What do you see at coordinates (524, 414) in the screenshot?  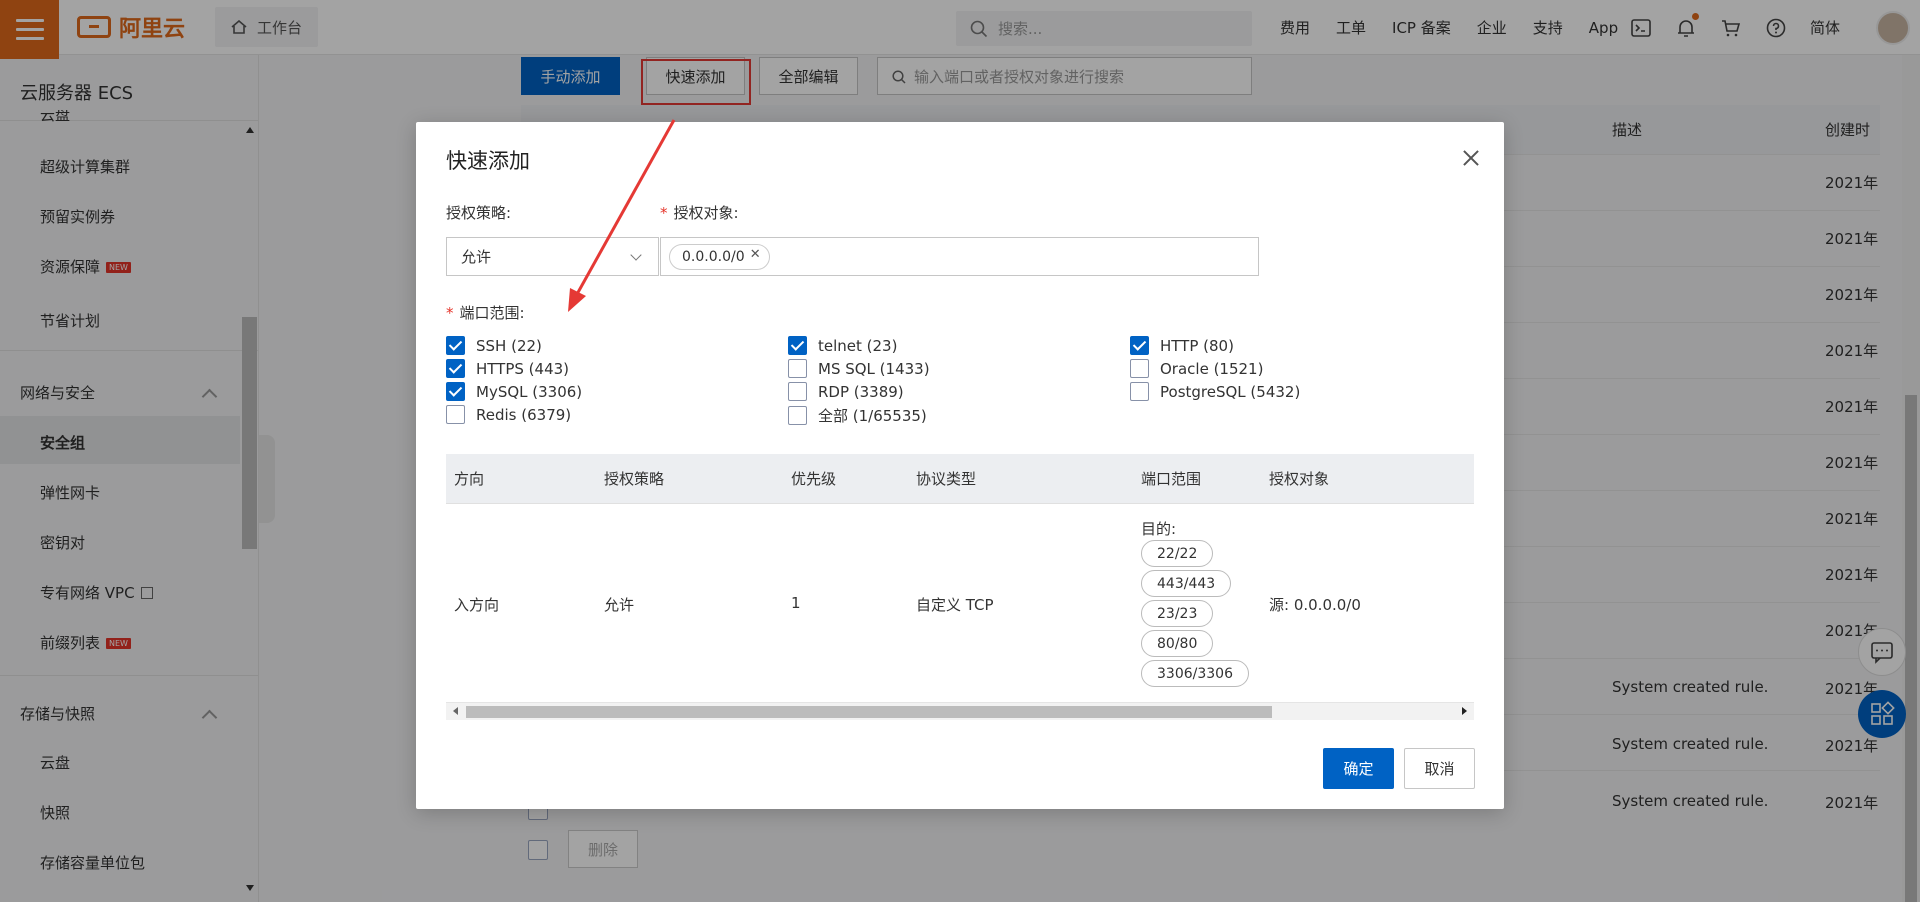 I see `port-option-label: Redis (6379)` at bounding box center [524, 414].